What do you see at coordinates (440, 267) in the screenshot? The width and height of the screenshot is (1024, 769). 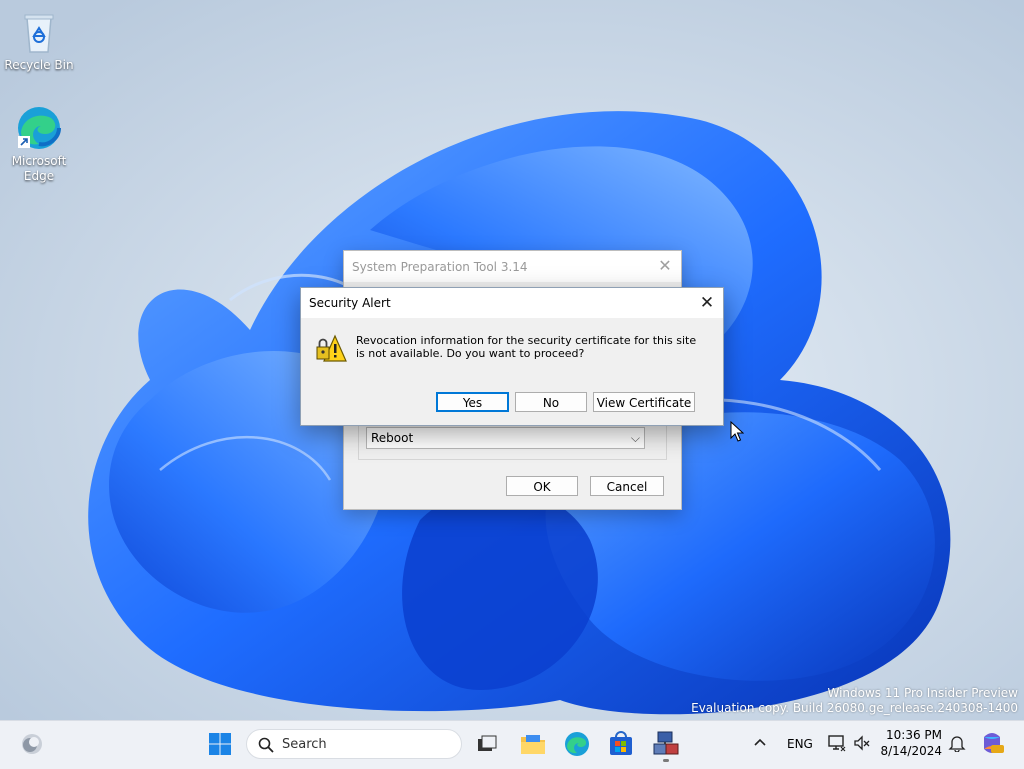 I see `sysprep-title: System Preparation Tool 3.14` at bounding box center [440, 267].